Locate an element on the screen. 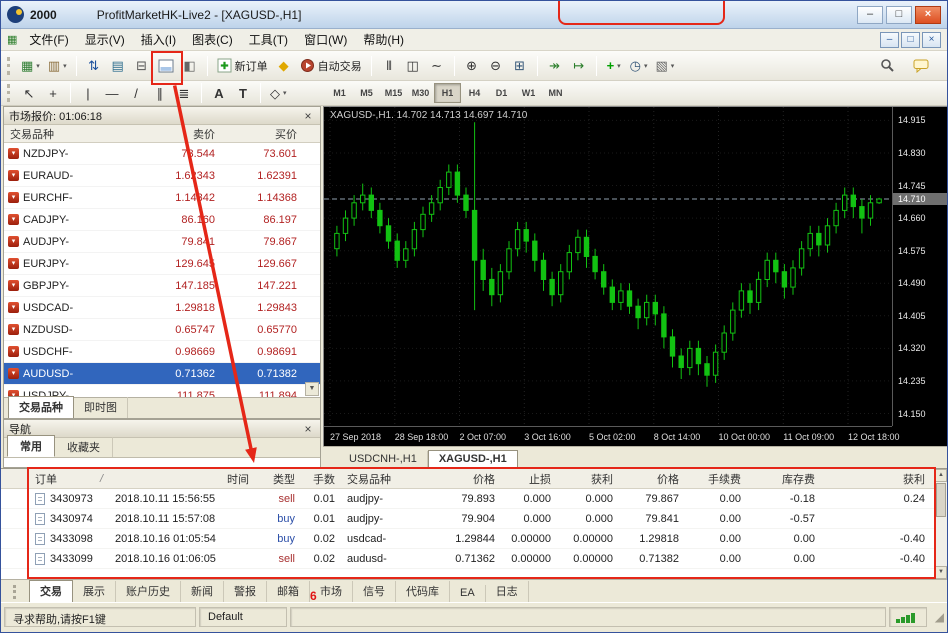  market-watch-row: ▾ USDCAD- 1.29818 1.29843 is located at coordinates (162, 308).